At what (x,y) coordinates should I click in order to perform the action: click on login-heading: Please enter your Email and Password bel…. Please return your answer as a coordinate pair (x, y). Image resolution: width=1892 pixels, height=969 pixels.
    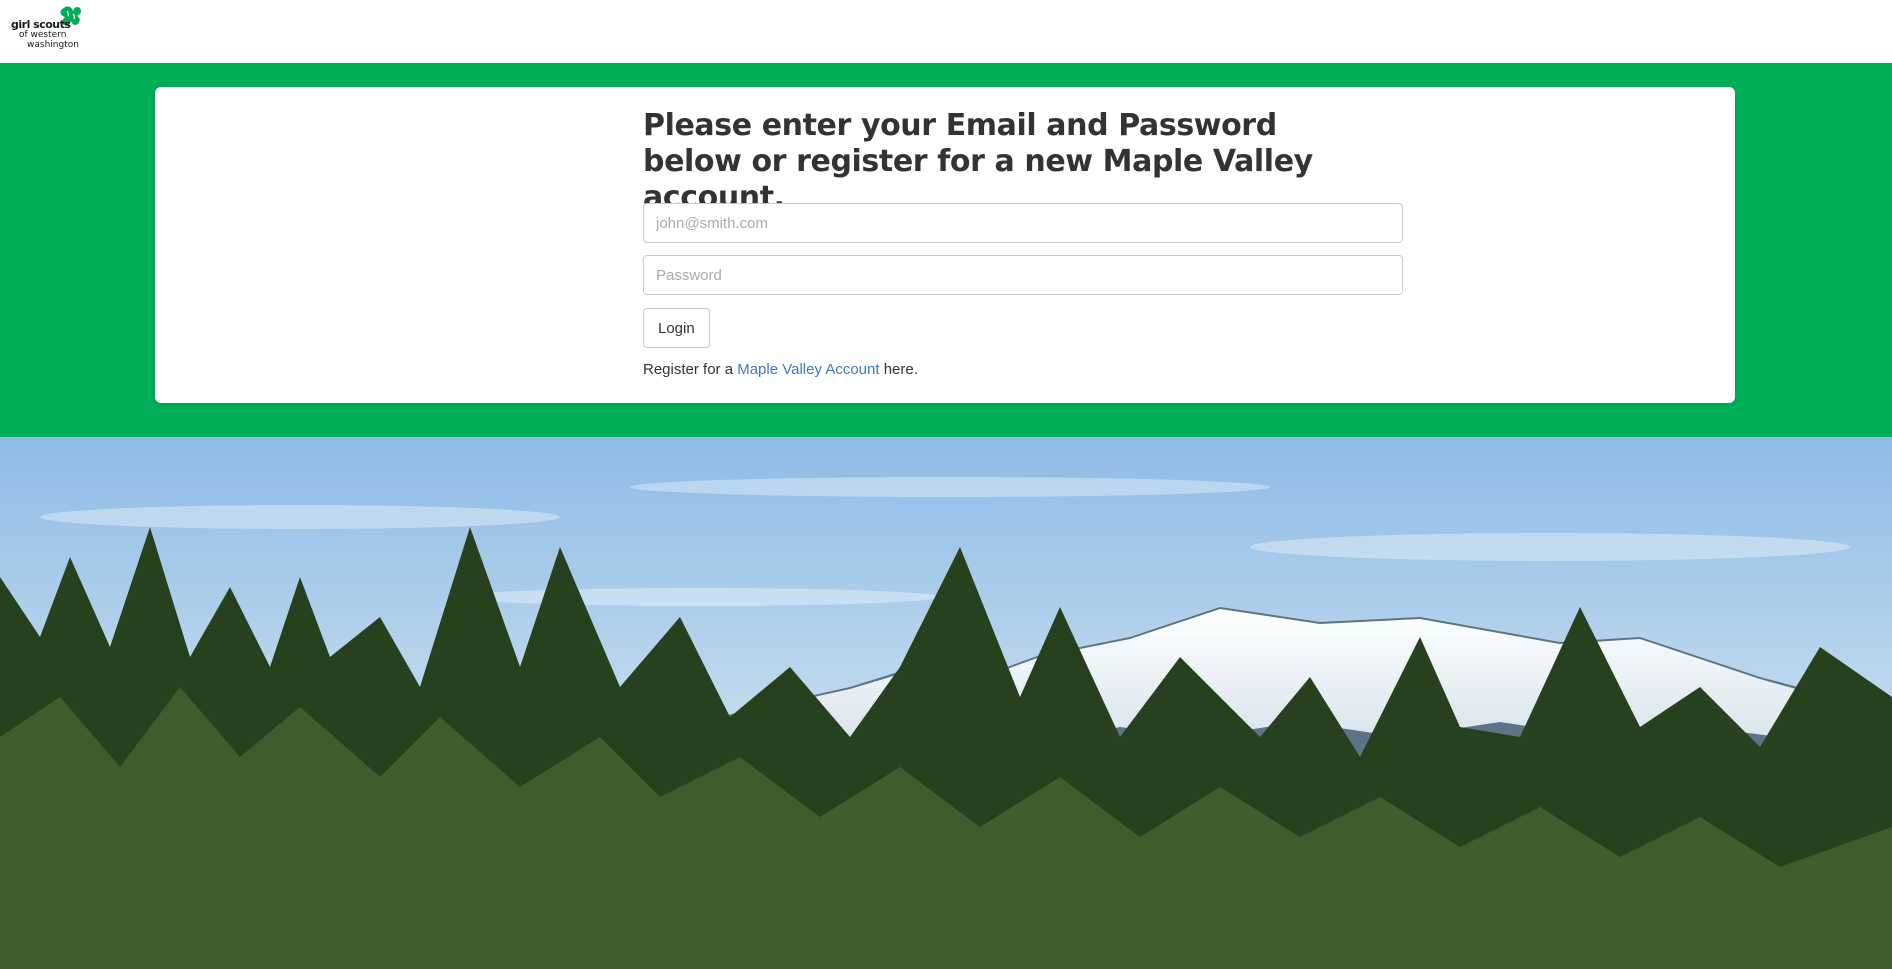
    Looking at the image, I should click on (978, 161).